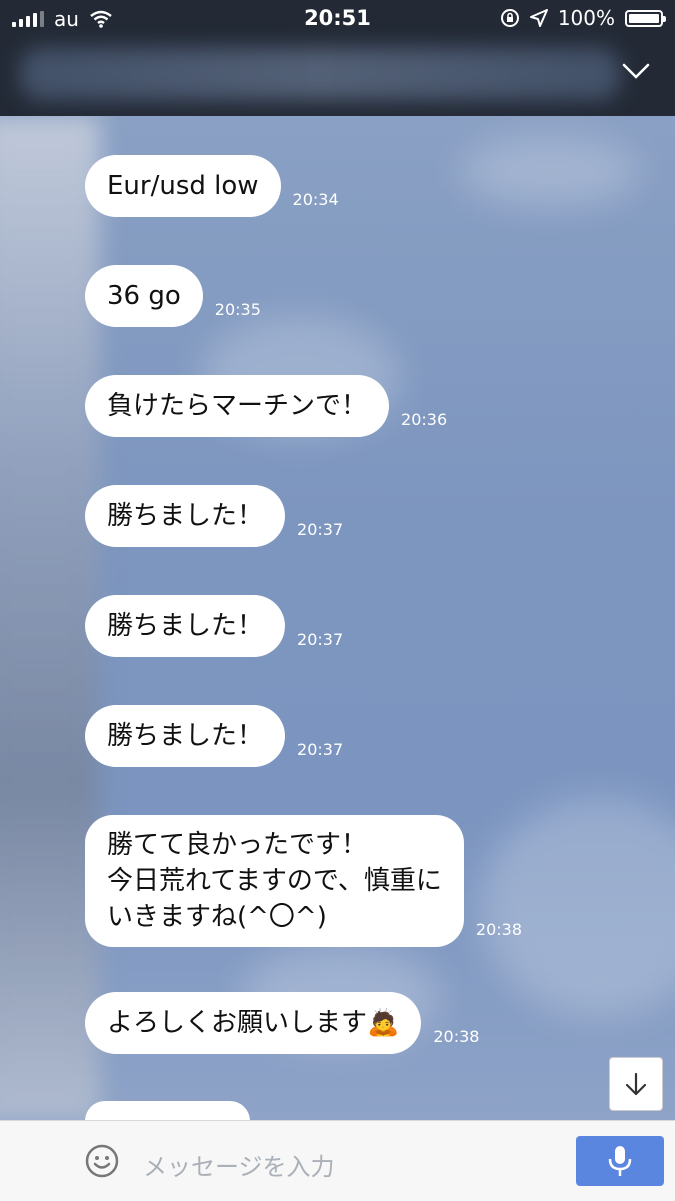 The width and height of the screenshot is (675, 1201). I want to click on message-row: よろしくお願いします🙇 20:38, so click(282, 1023).